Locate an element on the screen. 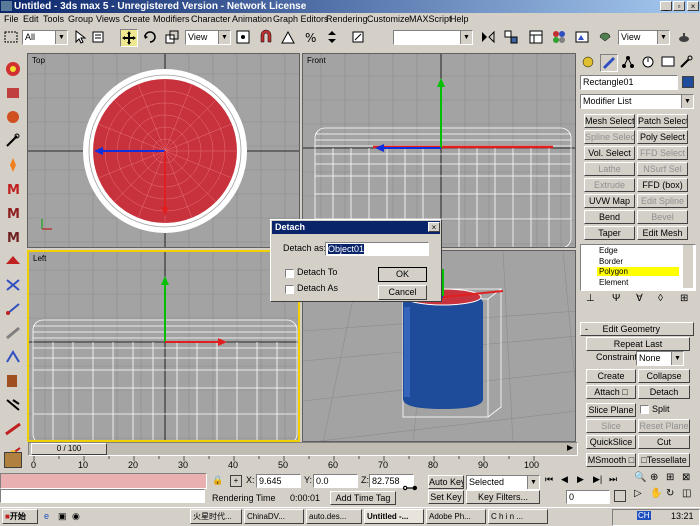 The height and width of the screenshot is (526, 700). x-coordinate-input: 9.645 is located at coordinates (278, 481).